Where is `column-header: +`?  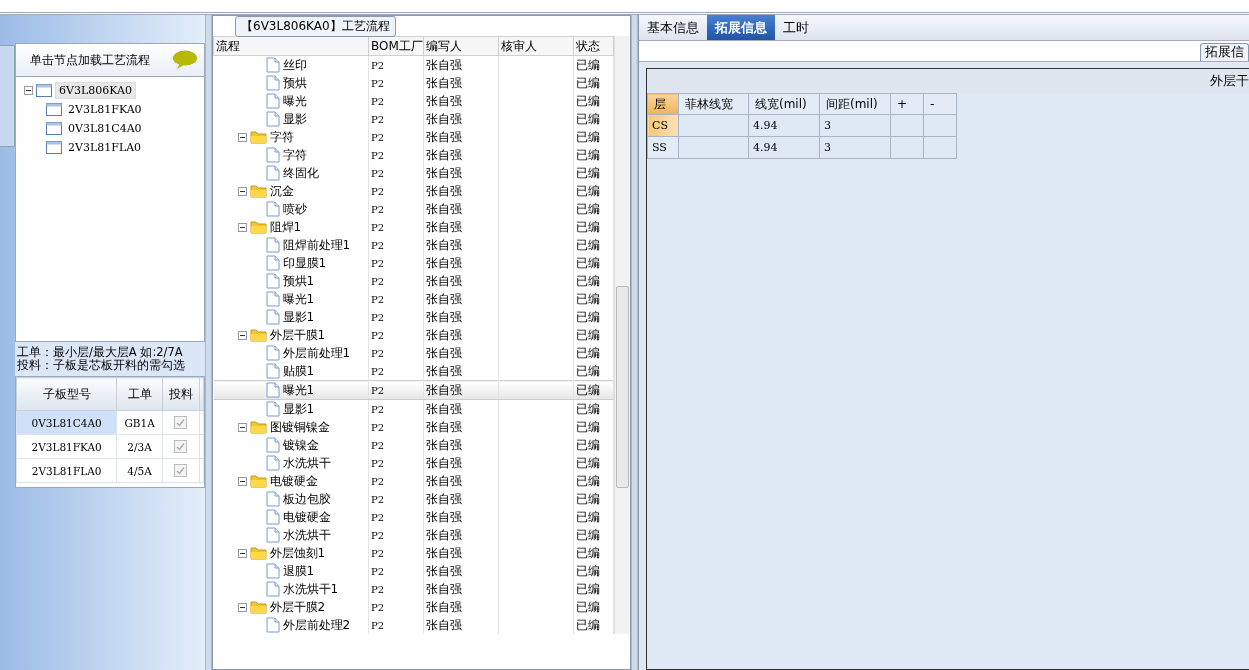 column-header: + is located at coordinates (907, 104).